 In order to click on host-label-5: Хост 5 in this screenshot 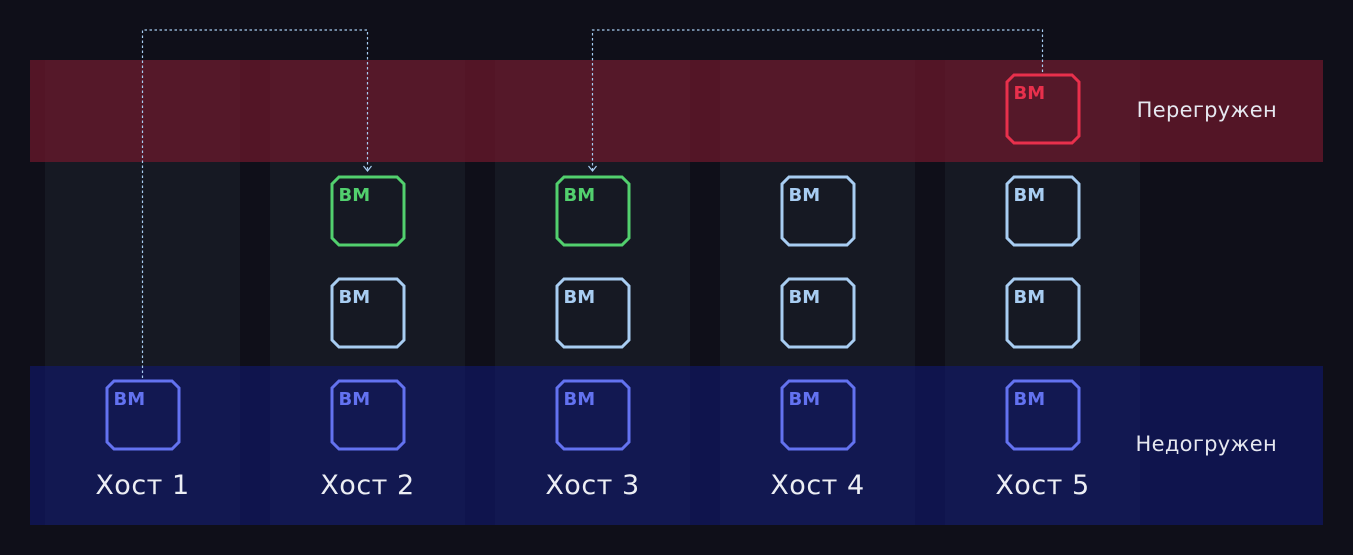, I will do `click(1042, 485)`.